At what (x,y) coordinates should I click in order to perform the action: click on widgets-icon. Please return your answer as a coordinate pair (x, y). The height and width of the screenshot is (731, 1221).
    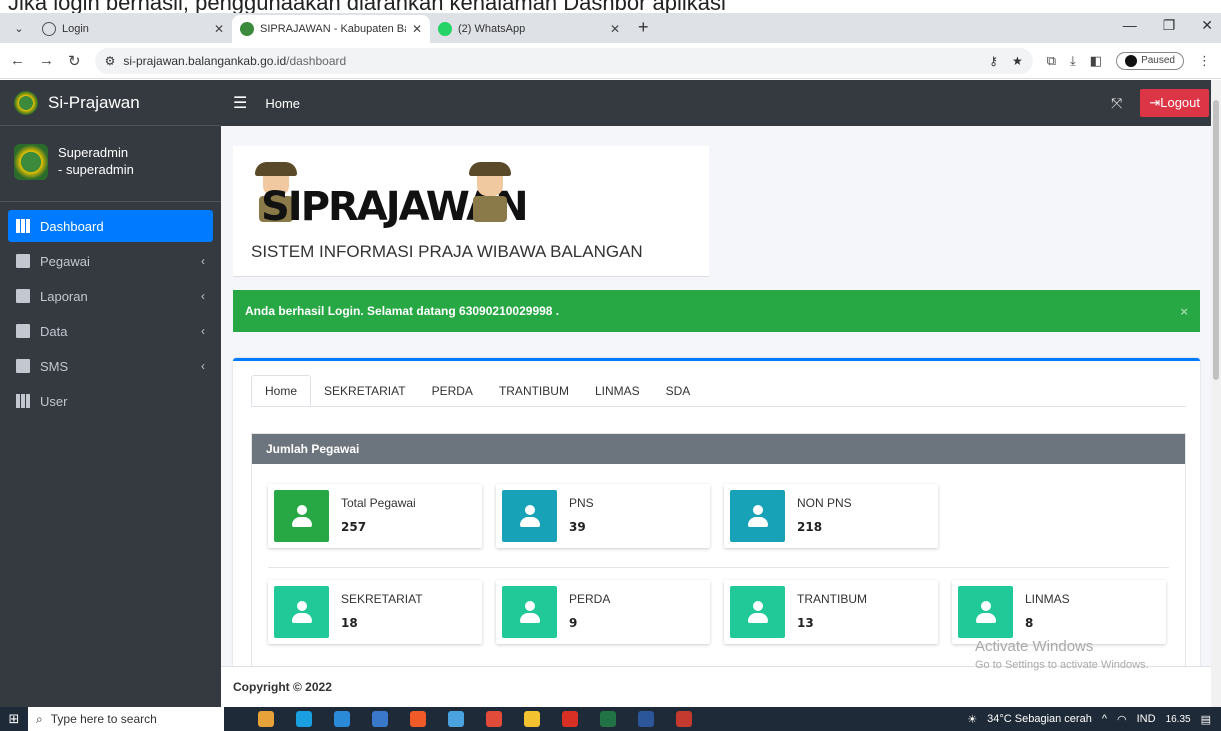
    Looking at the image, I should click on (266, 719).